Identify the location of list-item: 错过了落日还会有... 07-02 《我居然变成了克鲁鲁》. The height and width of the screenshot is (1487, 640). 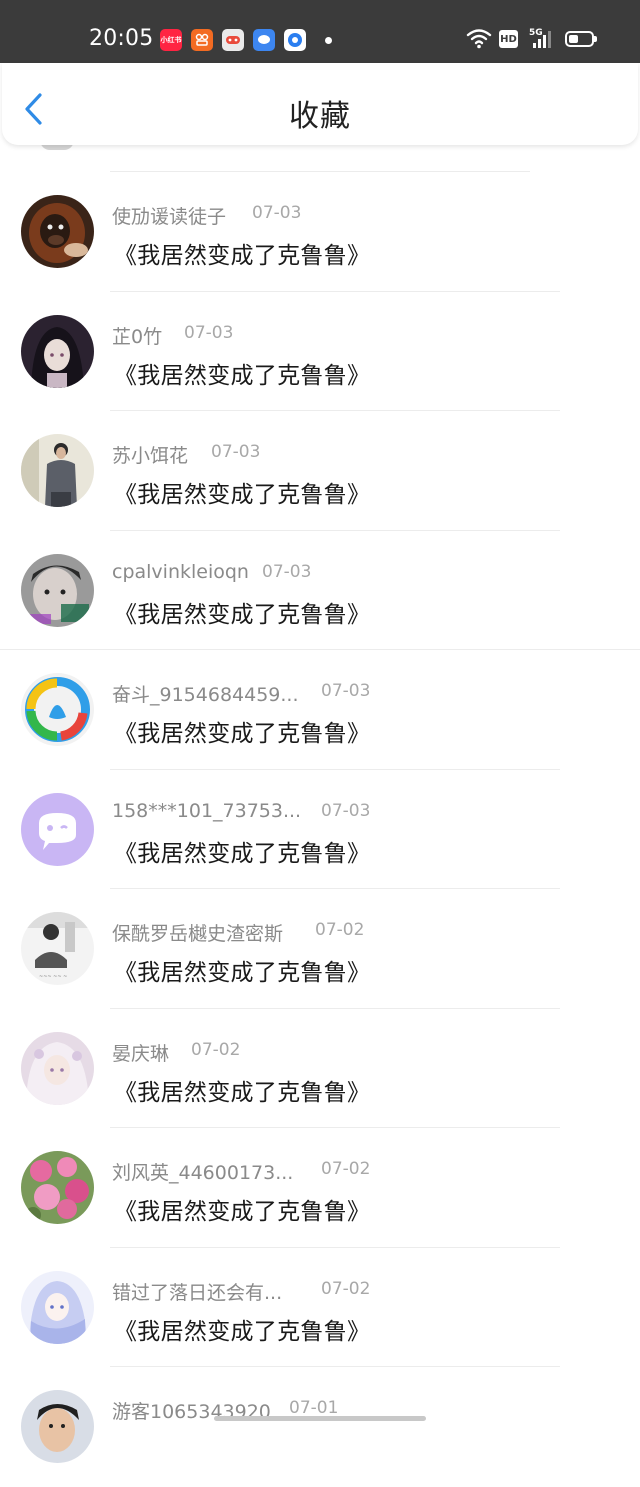
(320, 1307).